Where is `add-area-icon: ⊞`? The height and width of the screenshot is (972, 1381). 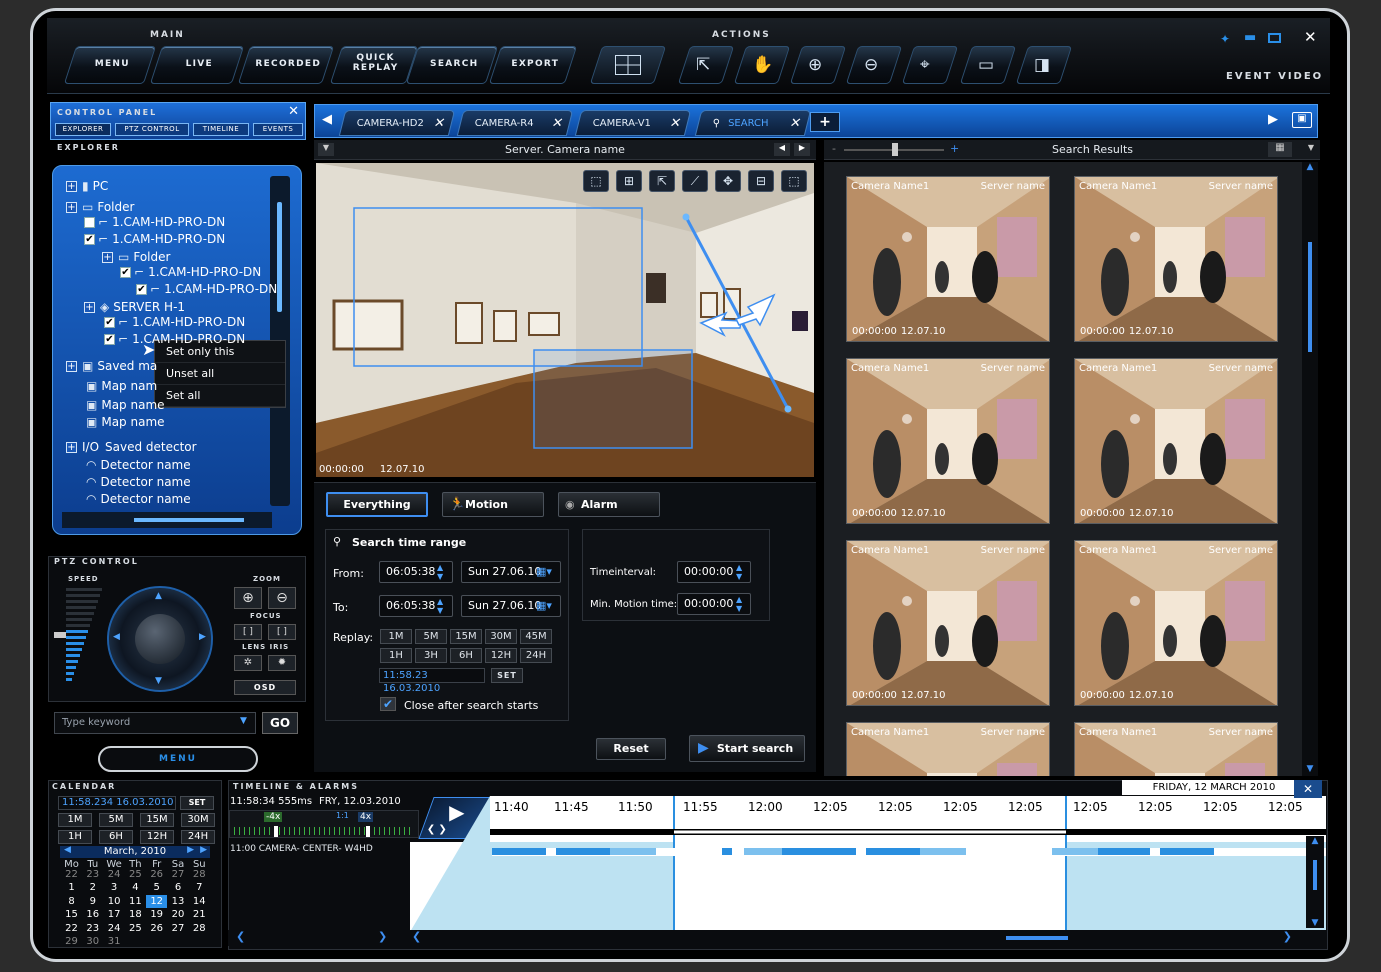 add-area-icon: ⊞ is located at coordinates (629, 181).